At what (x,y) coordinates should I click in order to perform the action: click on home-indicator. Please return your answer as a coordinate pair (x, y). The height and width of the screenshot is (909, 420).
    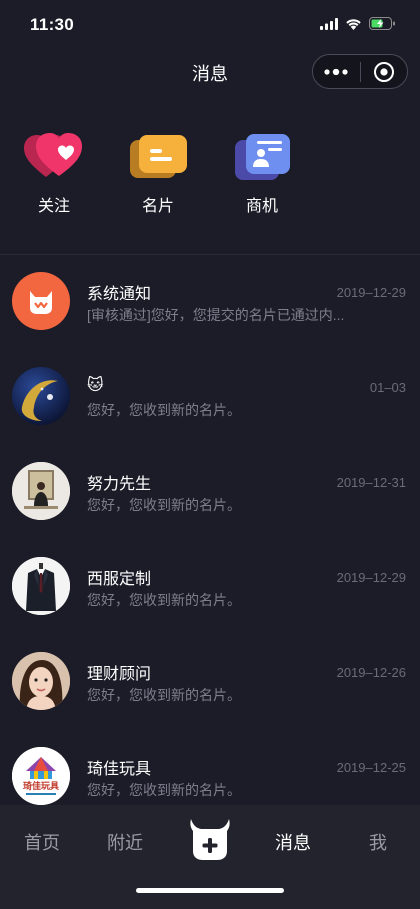
    Looking at the image, I should click on (210, 890).